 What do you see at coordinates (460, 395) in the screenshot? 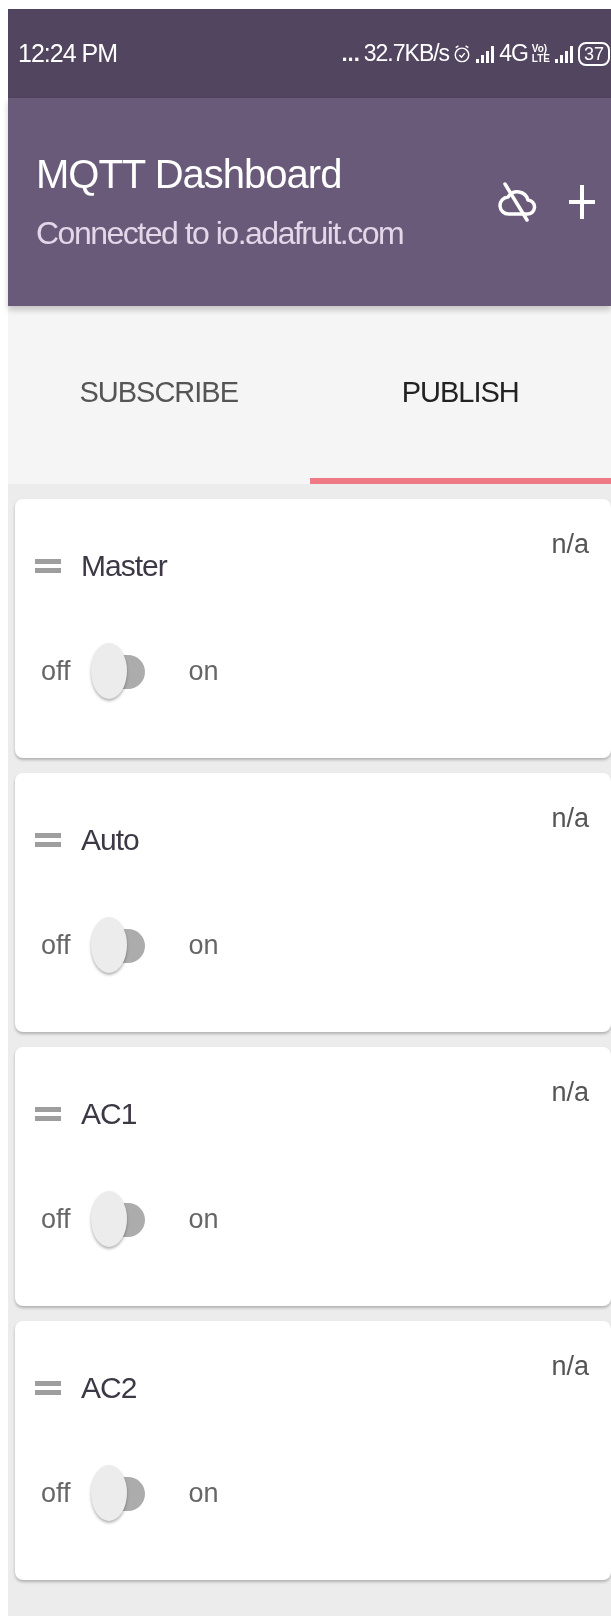
I see `tab: PUBLISH` at bounding box center [460, 395].